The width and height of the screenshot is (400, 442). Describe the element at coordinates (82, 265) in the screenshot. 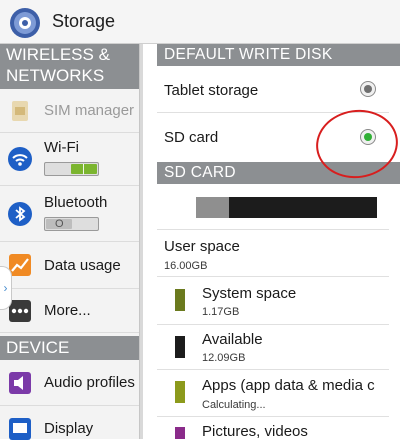

I see `sidebar-item-label: Data usage` at that location.